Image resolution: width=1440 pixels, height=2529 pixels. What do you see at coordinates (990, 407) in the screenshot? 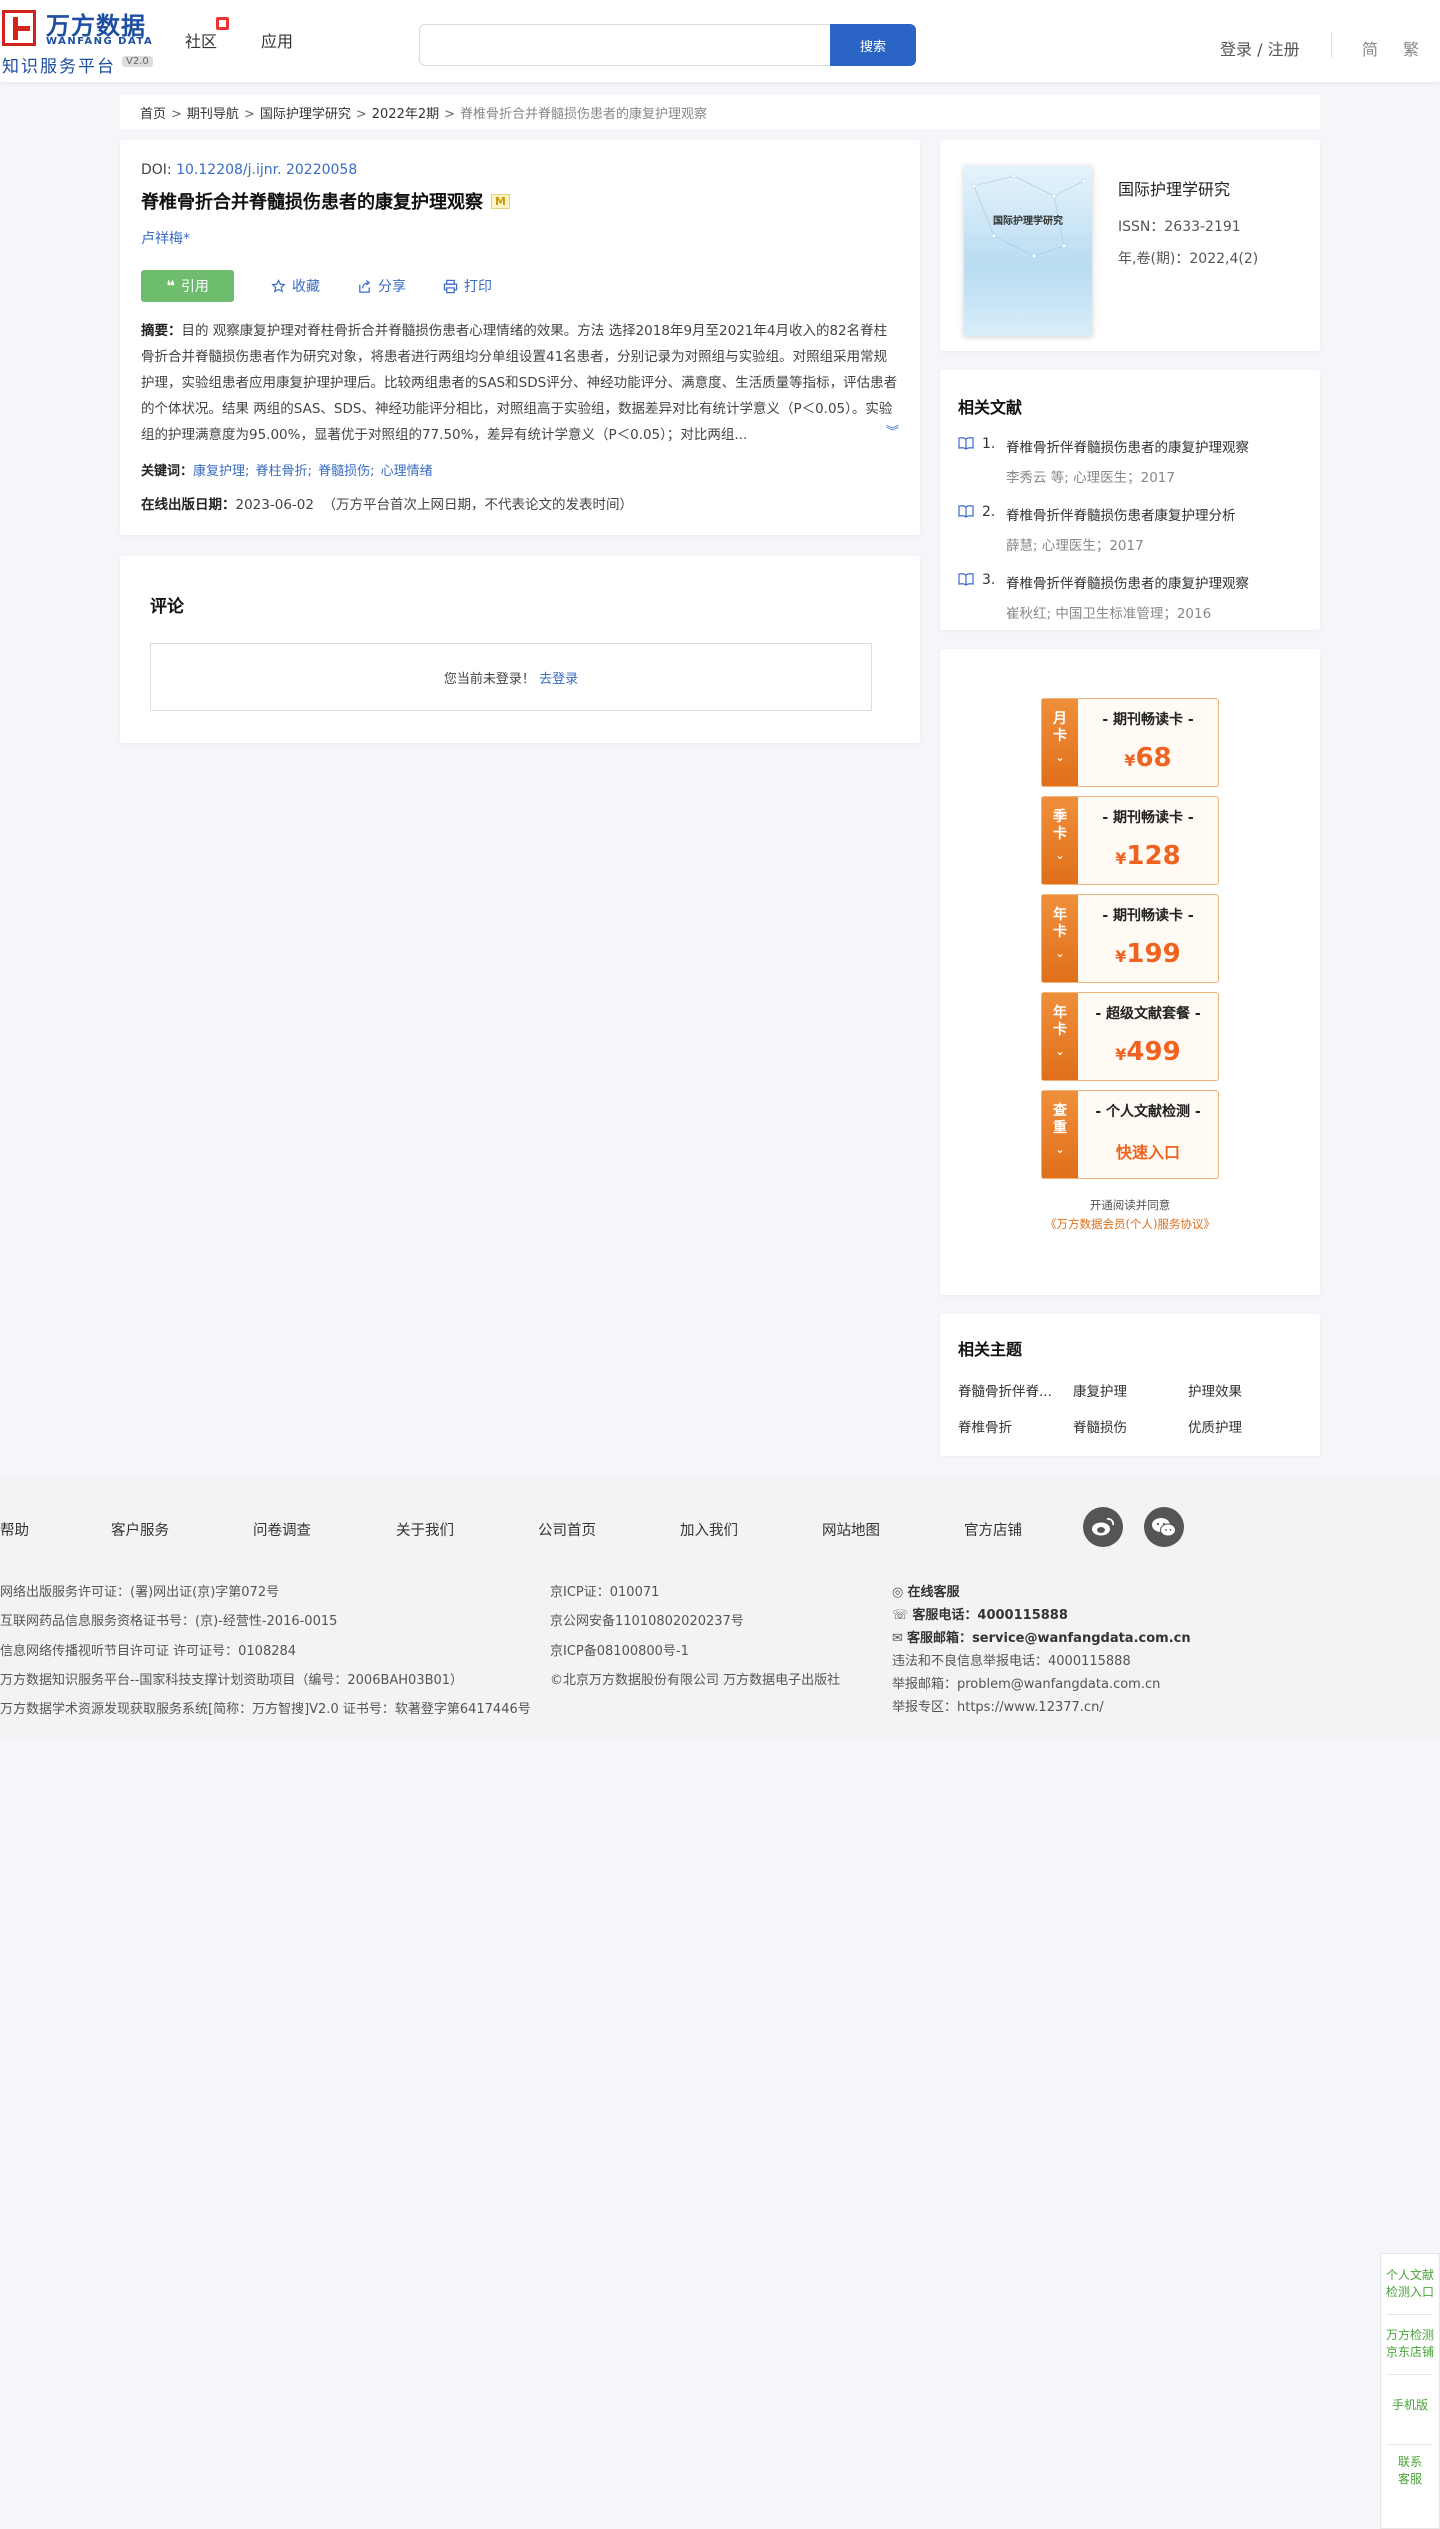
I see `related-title: 相关文献` at bounding box center [990, 407].